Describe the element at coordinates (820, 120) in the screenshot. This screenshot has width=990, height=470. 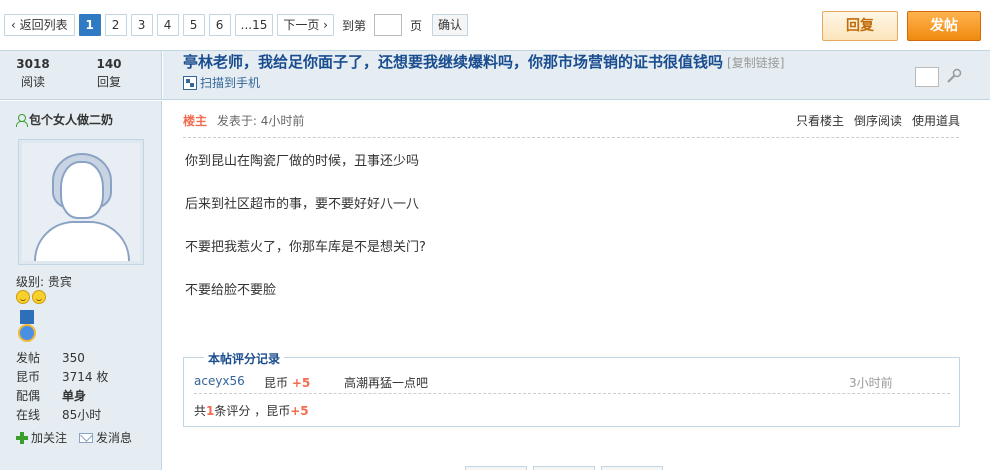
I see `only-author-link: 只看楼主` at that location.